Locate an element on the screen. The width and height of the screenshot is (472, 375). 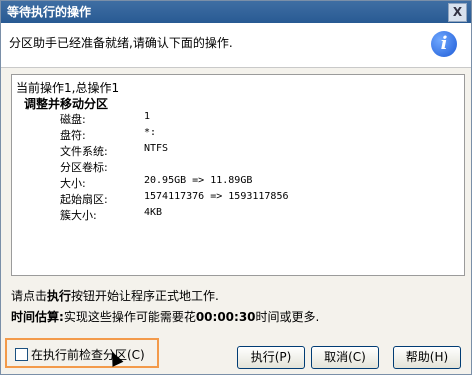
detail-key: 簇大小: is located at coordinates (78, 215).